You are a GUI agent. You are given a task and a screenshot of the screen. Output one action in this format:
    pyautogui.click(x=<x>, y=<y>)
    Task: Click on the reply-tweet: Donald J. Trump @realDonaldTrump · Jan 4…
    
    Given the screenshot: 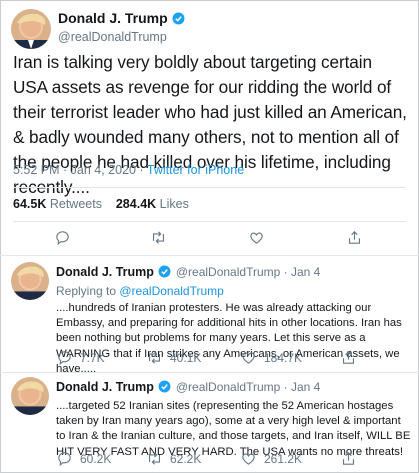 What is the action you would take?
    pyautogui.click(x=233, y=419)
    